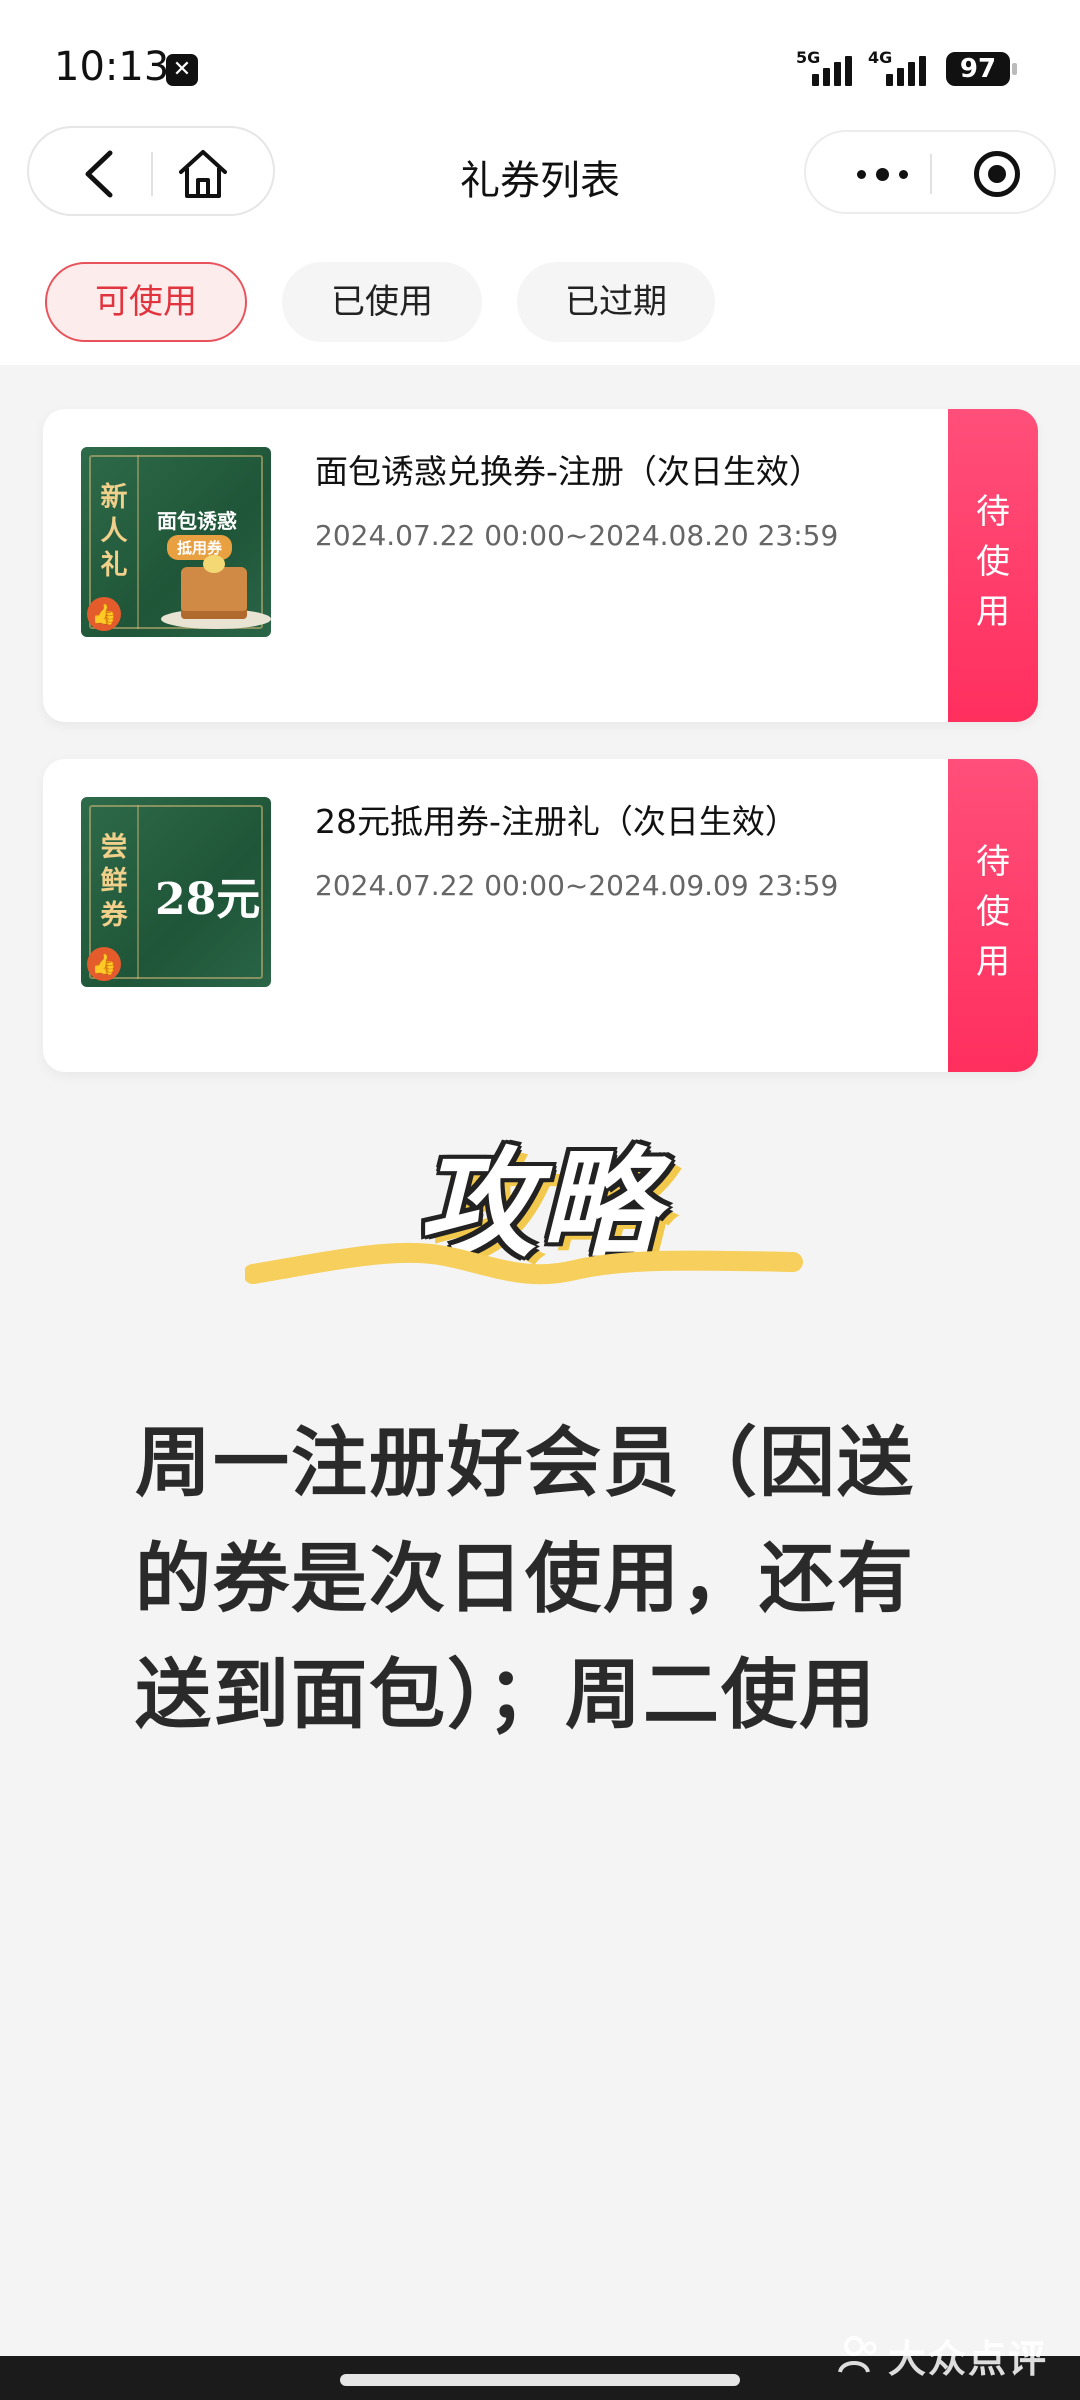 Image resolution: width=1080 pixels, height=2400 pixels. I want to click on more-dots-icon, so click(861, 174).